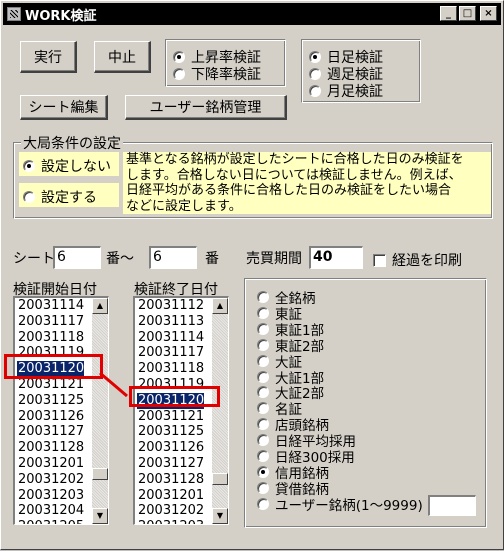  Describe the element at coordinates (349, 505) in the screenshot. I see `market-option-label: ユーザー銘柄(1～9999)` at that location.